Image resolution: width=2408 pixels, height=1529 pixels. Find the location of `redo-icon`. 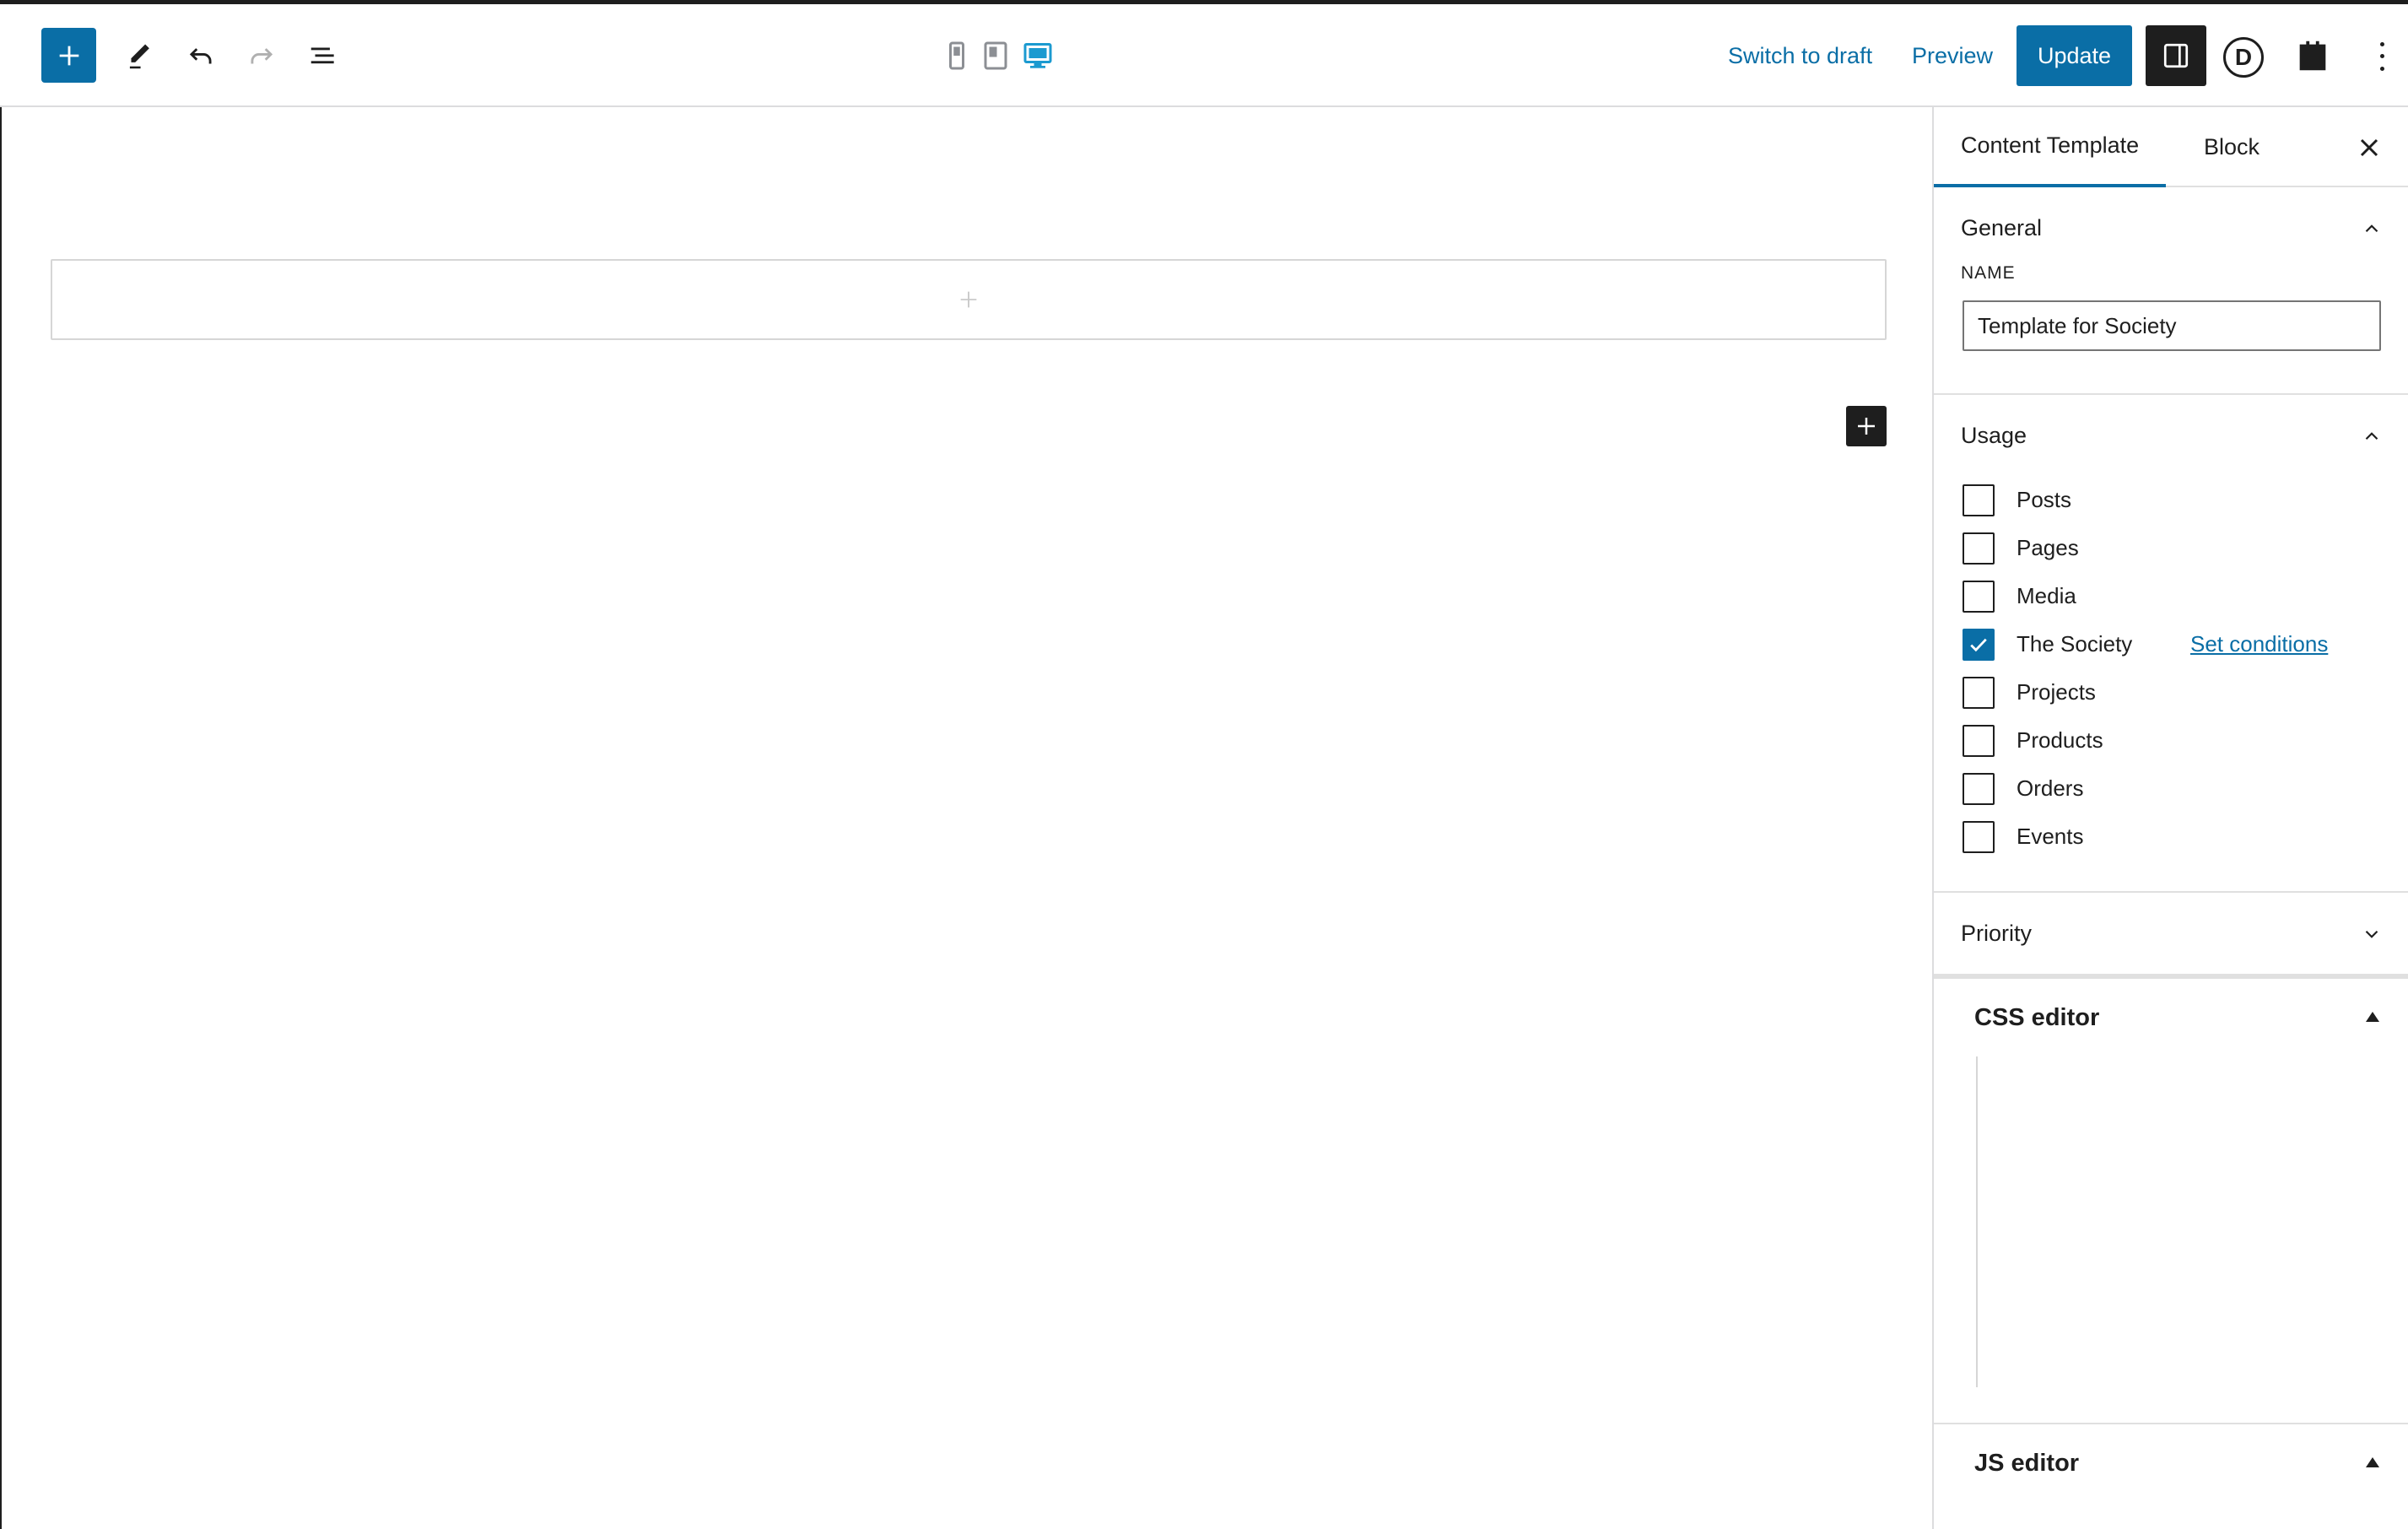

redo-icon is located at coordinates (262, 56).